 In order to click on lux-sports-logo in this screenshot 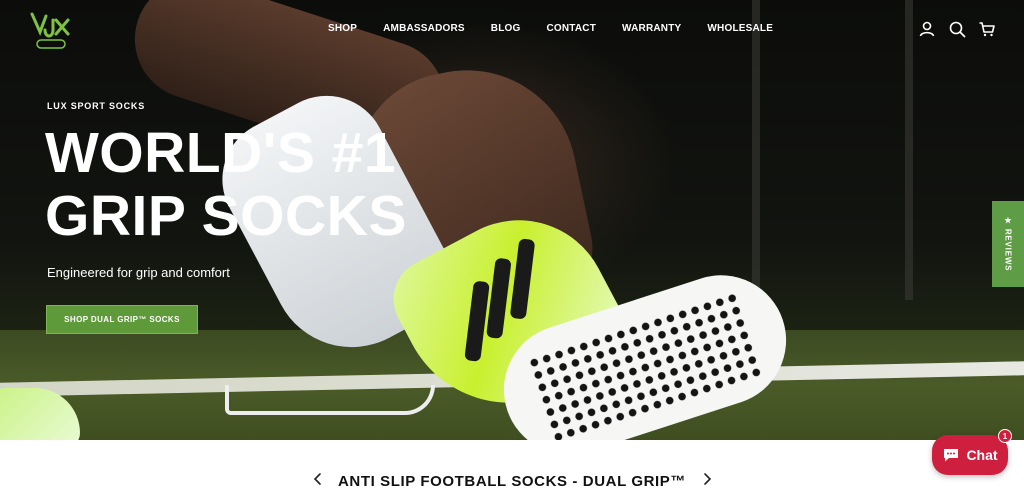, I will do `click(51, 30)`.